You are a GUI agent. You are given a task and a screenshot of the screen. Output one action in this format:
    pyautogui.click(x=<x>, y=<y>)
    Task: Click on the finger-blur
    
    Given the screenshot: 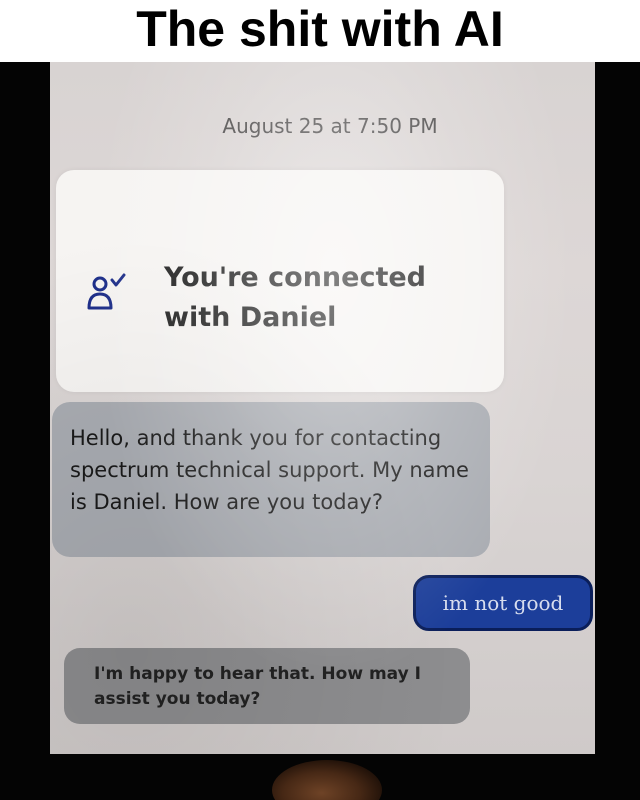 What is the action you would take?
    pyautogui.click(x=327, y=780)
    